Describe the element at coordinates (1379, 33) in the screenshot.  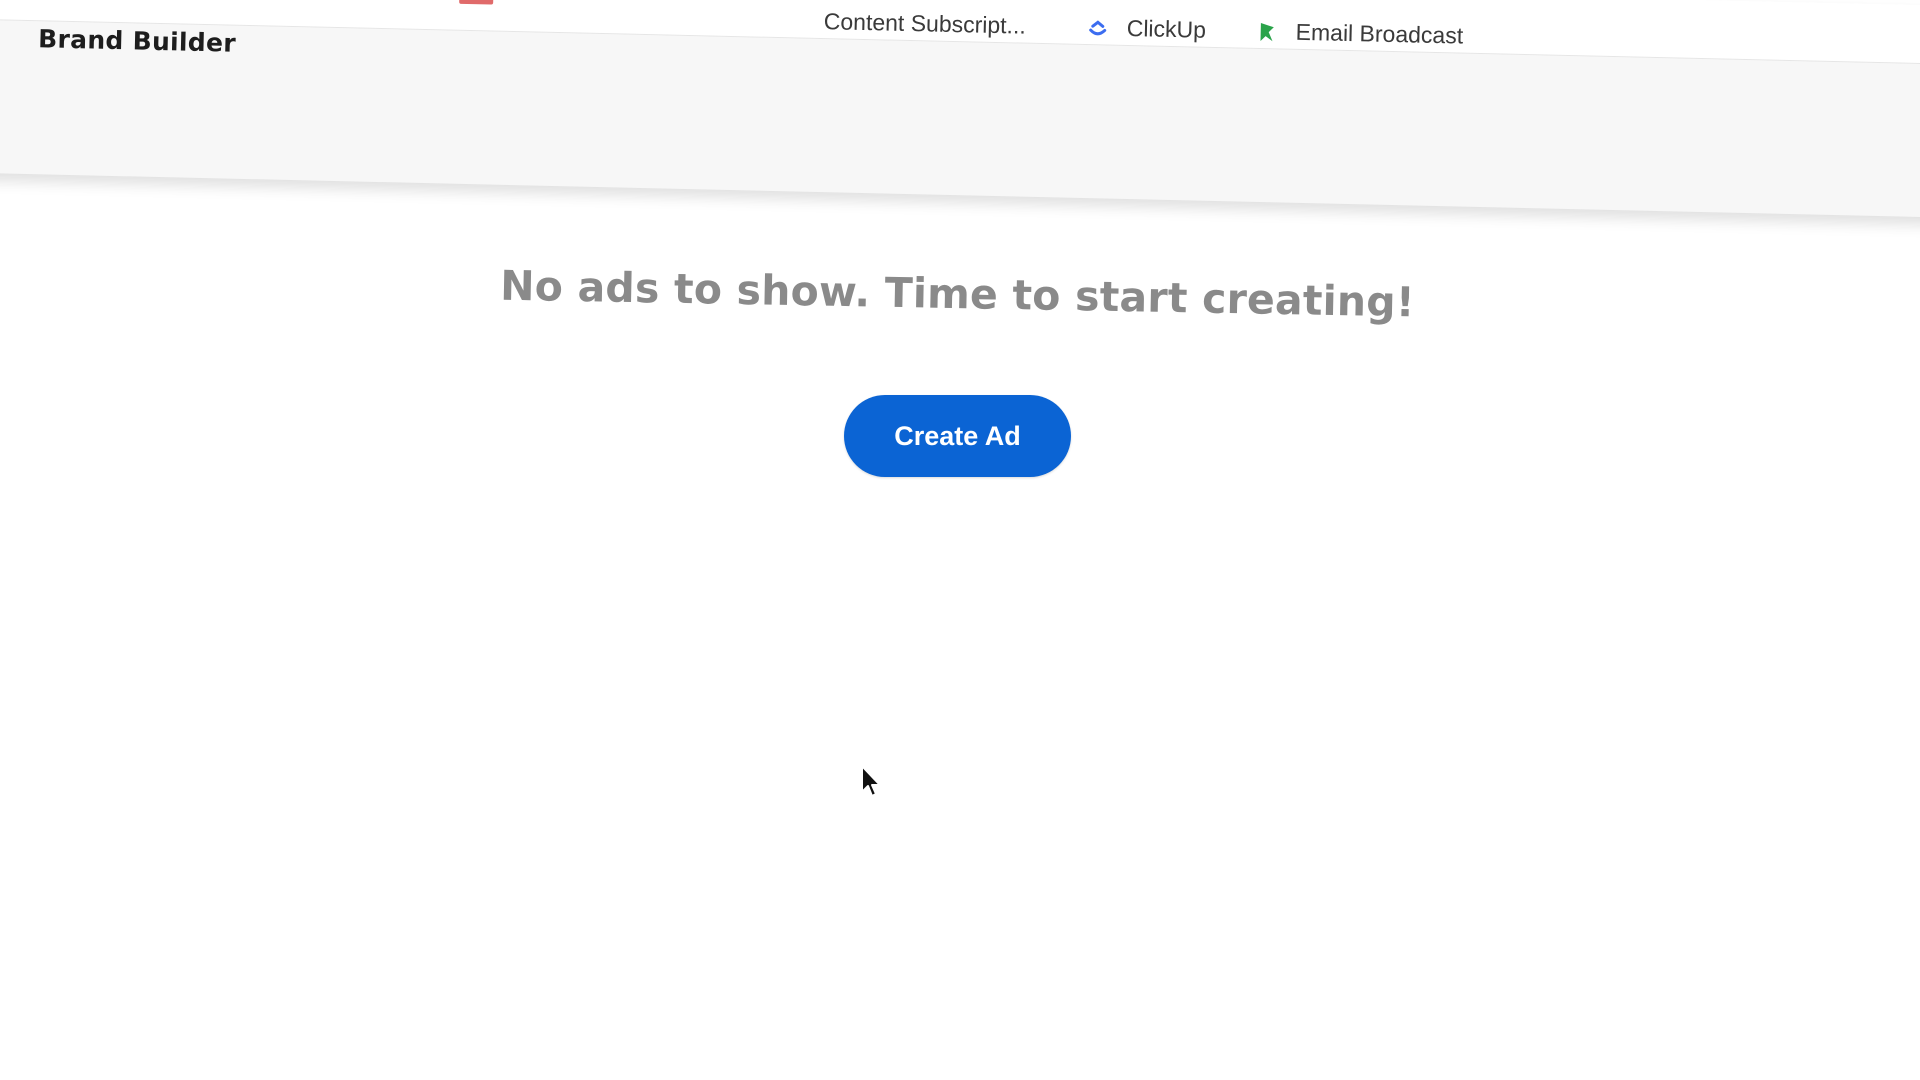
I see `bookmark-label: Email Broadcast` at that location.